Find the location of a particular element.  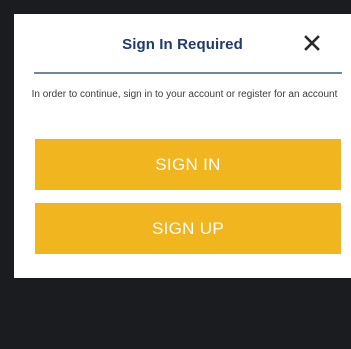

close-button is located at coordinates (312, 43).